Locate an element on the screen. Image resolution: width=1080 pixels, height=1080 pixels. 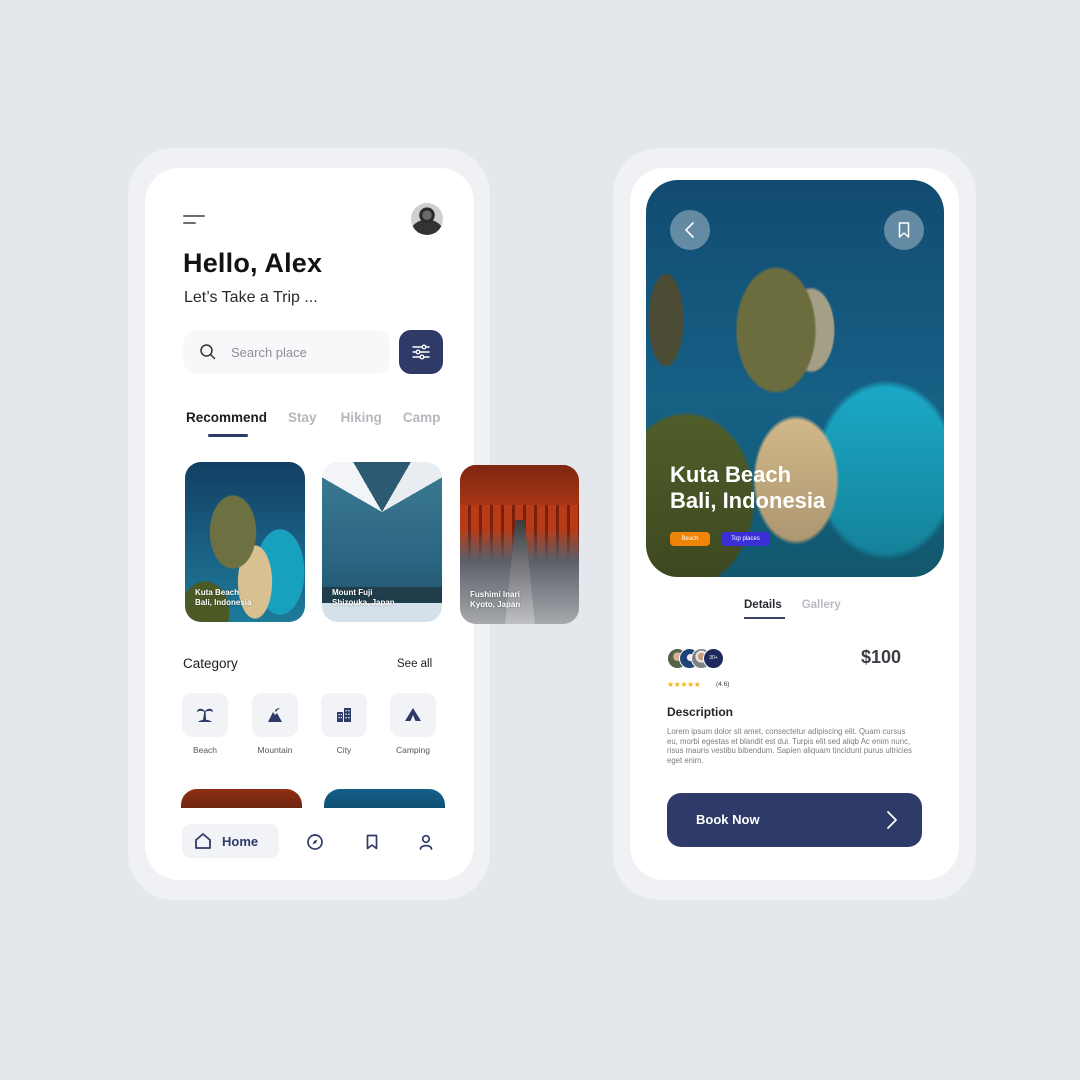
category-camping: Camping is located at coordinates (413, 724).